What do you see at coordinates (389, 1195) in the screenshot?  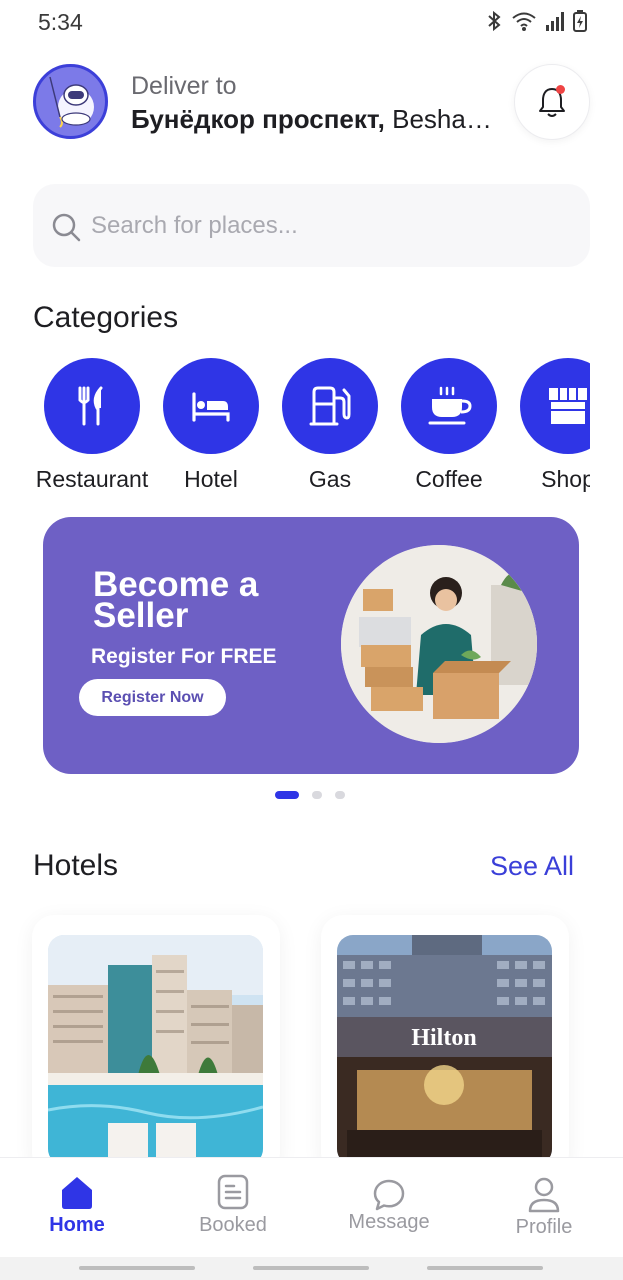 I see `chat-bubble-icon` at bounding box center [389, 1195].